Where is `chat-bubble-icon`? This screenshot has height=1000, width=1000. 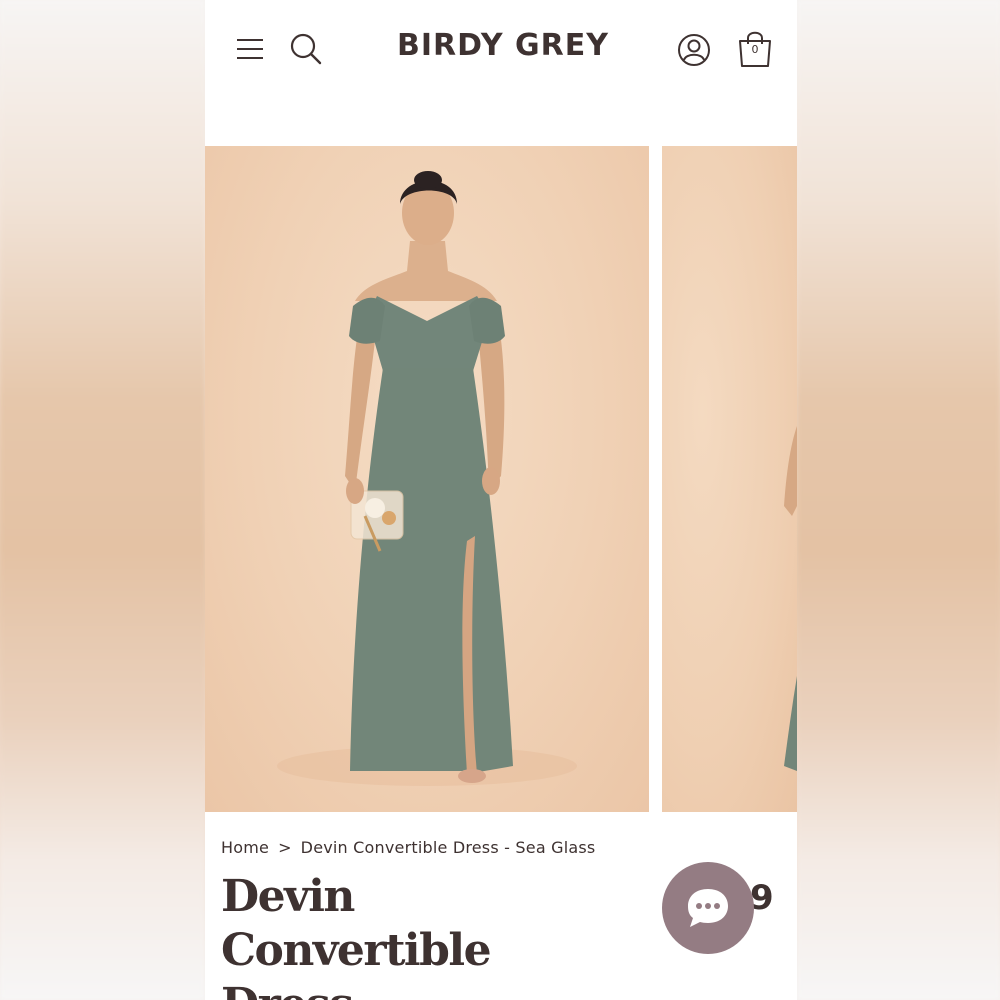 chat-bubble-icon is located at coordinates (708, 908).